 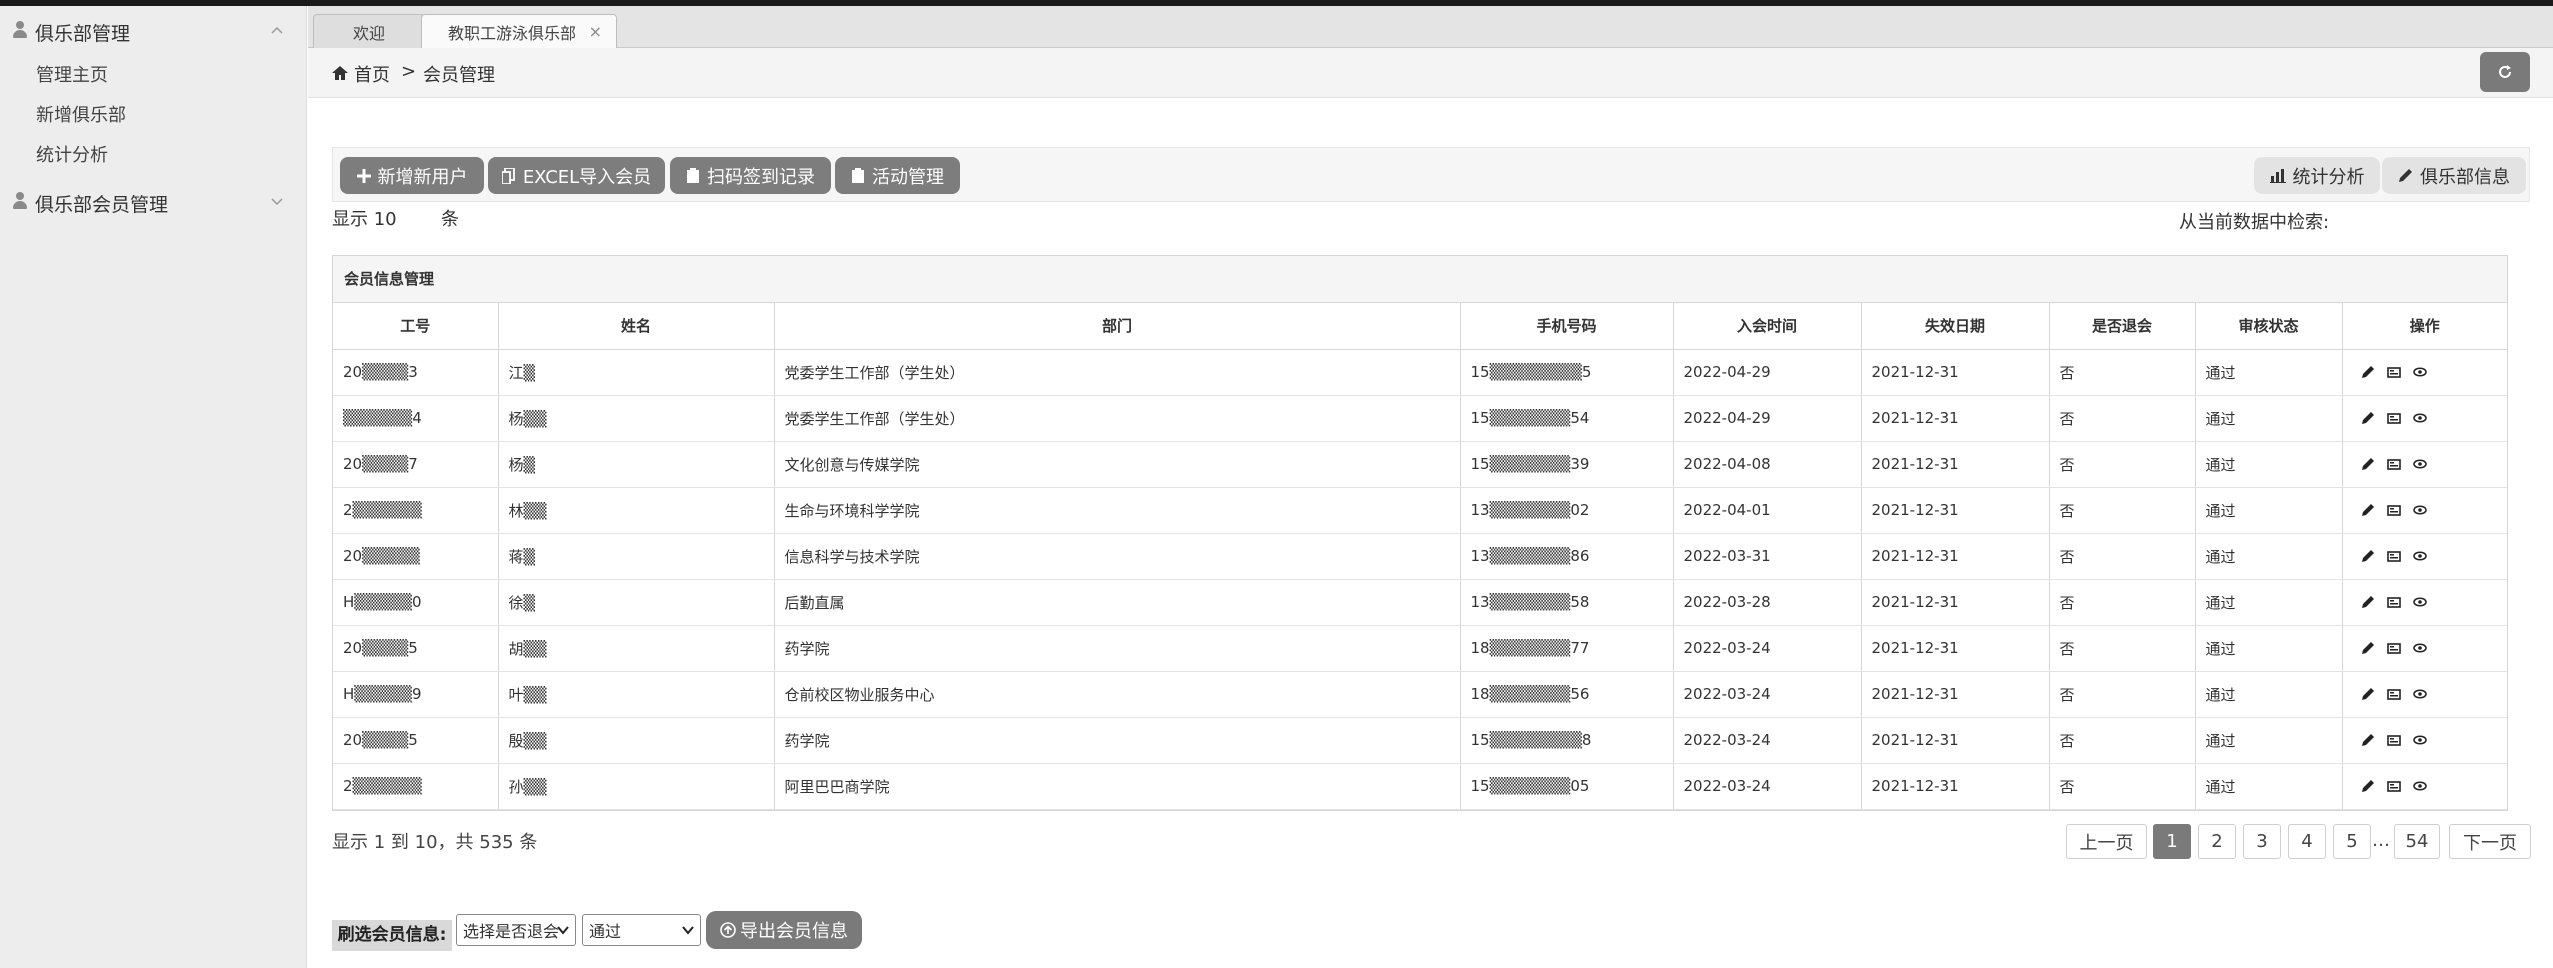 I want to click on column-header: 审核状态, so click(x=2269, y=326).